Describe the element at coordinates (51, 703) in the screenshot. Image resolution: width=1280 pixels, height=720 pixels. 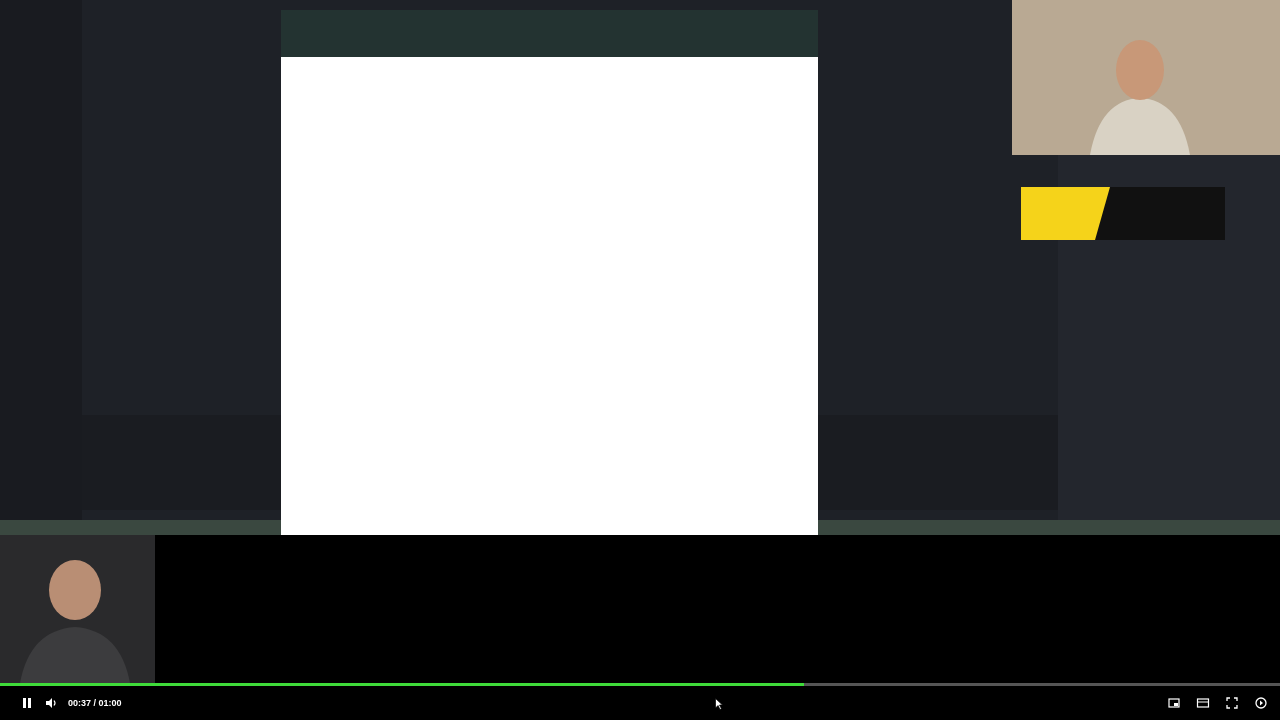
I see `volume-button` at that location.